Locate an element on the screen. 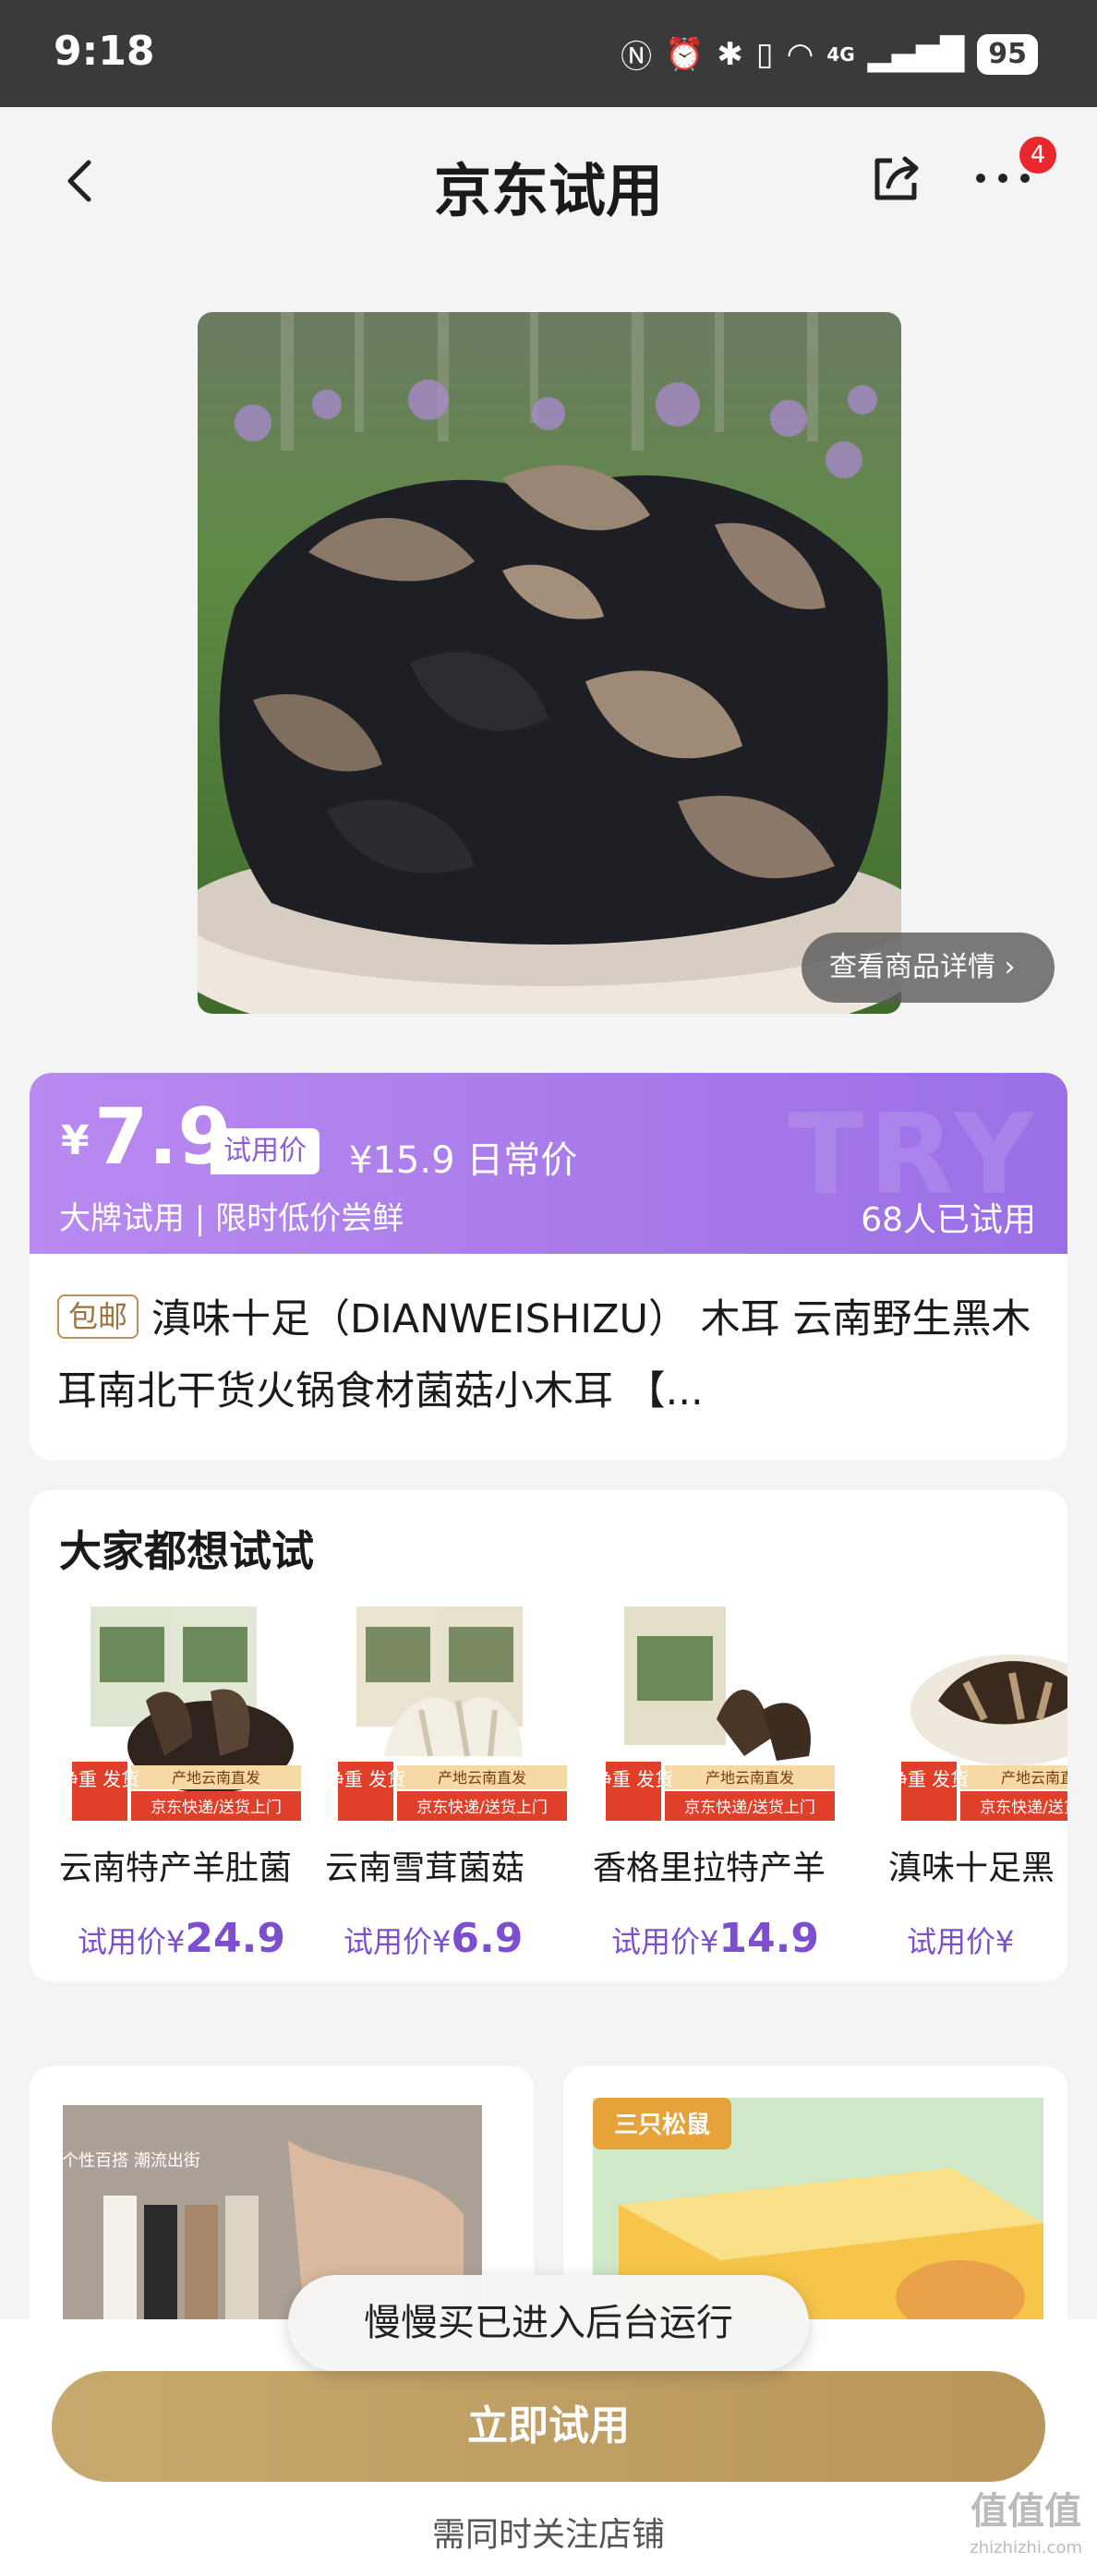 This screenshot has height=2576, width=1097. network-label: 4G is located at coordinates (840, 54).